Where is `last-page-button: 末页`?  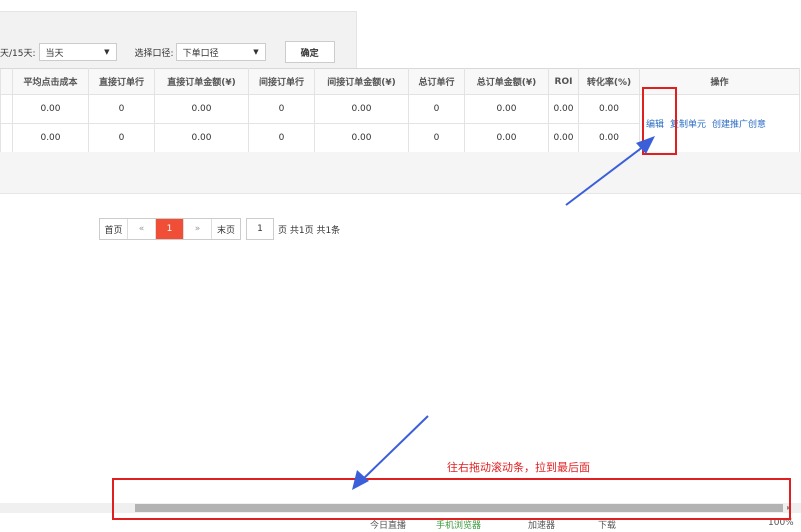 last-page-button: 末页 is located at coordinates (226, 229).